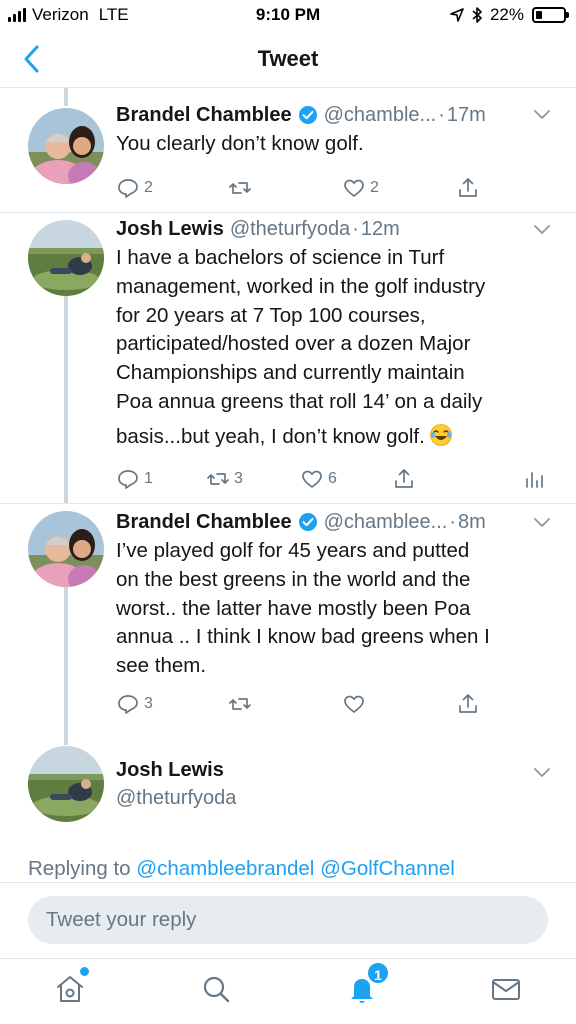 The width and height of the screenshot is (576, 1024). What do you see at coordinates (240, 143) in the screenshot?
I see `tweet-text-line: You clearly don’t know golf.` at bounding box center [240, 143].